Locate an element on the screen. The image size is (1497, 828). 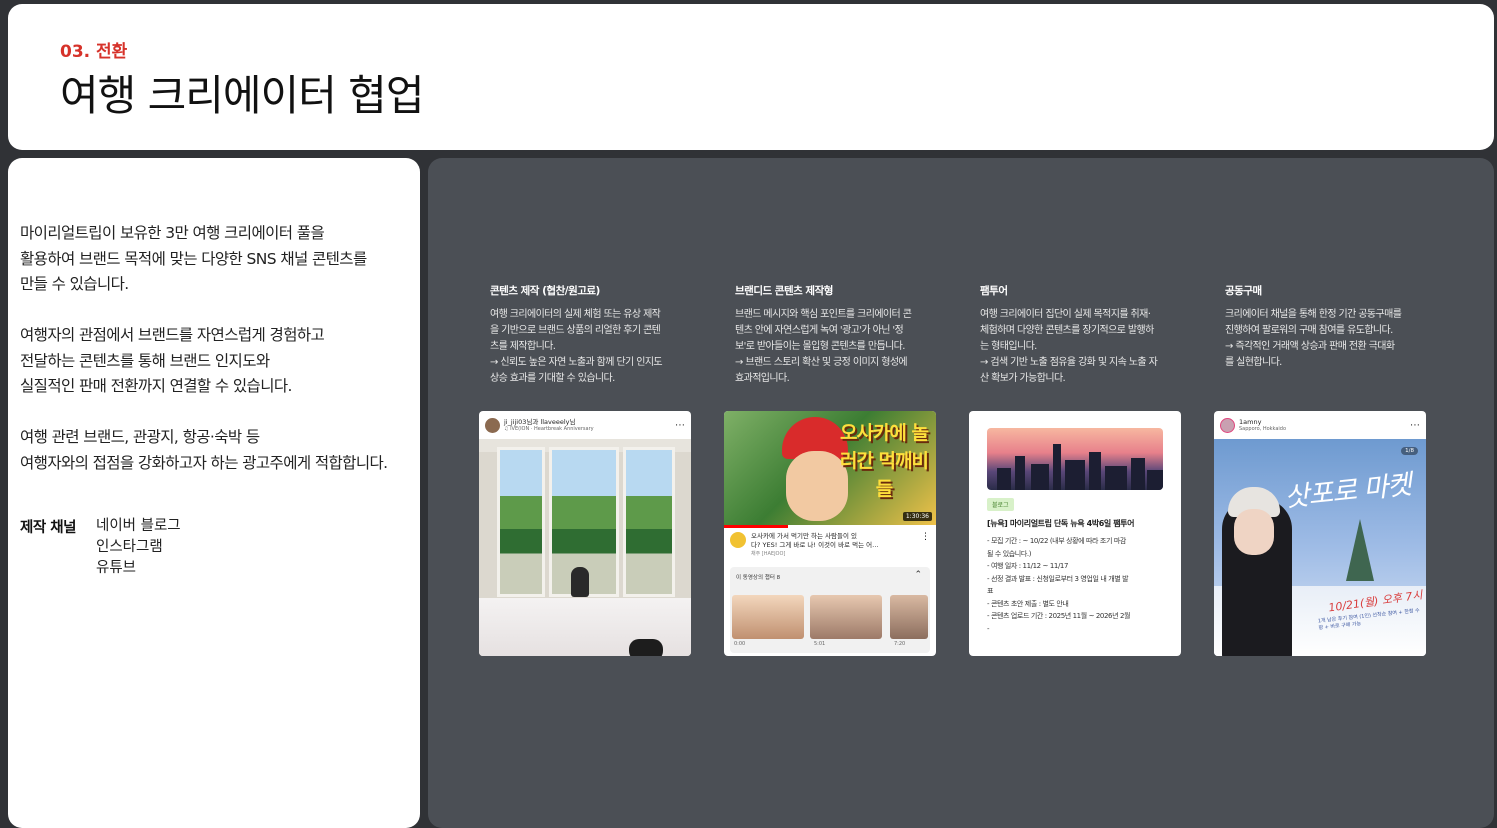
blog-title: [뉴욕] 마이리얼트립 단독 뉴욕 4박6일 팸투어 is located at coordinates (1061, 523).